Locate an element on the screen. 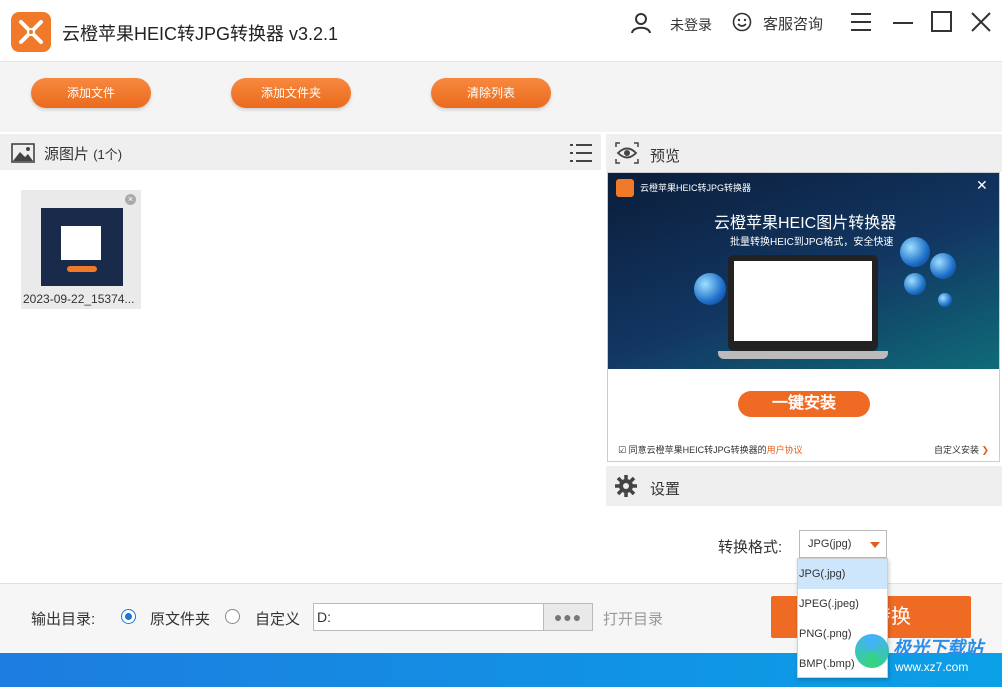  format-selected-value: JPG(jpg) is located at coordinates (830, 544).